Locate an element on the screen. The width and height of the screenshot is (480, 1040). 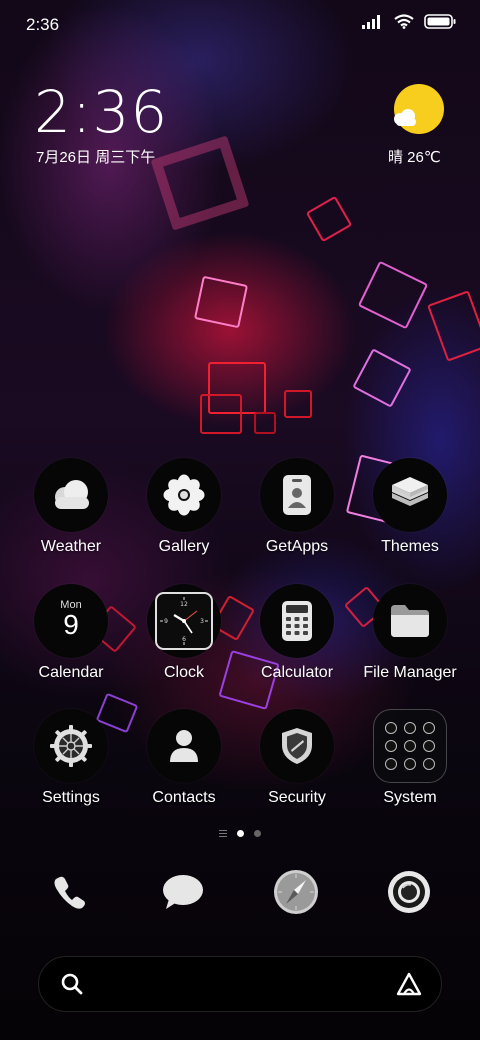
app-clock: 12 3 6 9 Clock is located at coordinates (184, 633).